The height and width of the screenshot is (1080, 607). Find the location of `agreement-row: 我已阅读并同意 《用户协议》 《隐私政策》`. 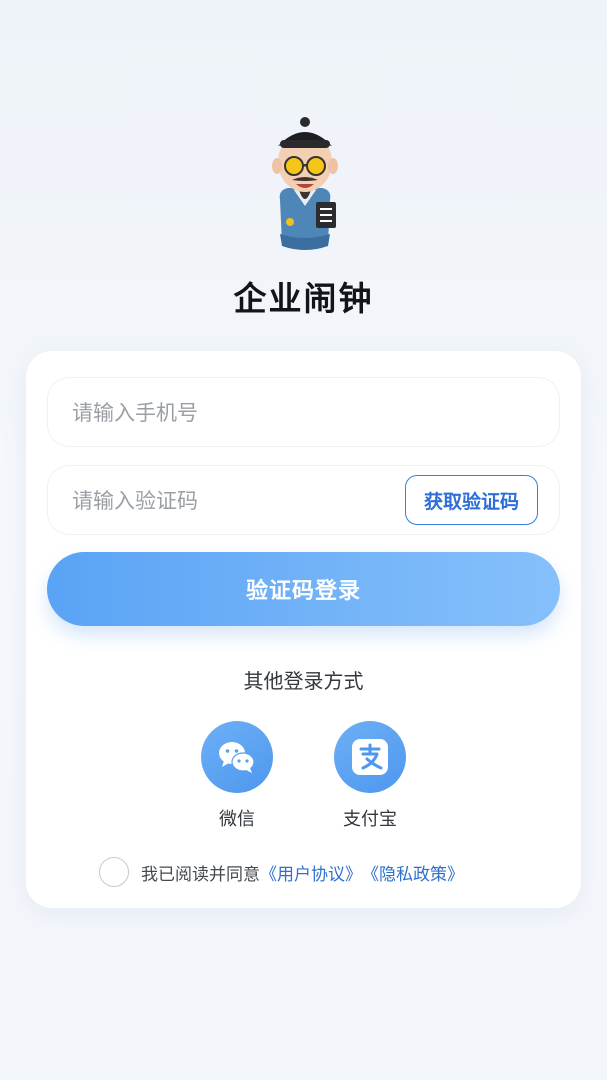

agreement-row: 我已阅读并同意 《用户协议》 《隐私政策》 is located at coordinates (281, 872).